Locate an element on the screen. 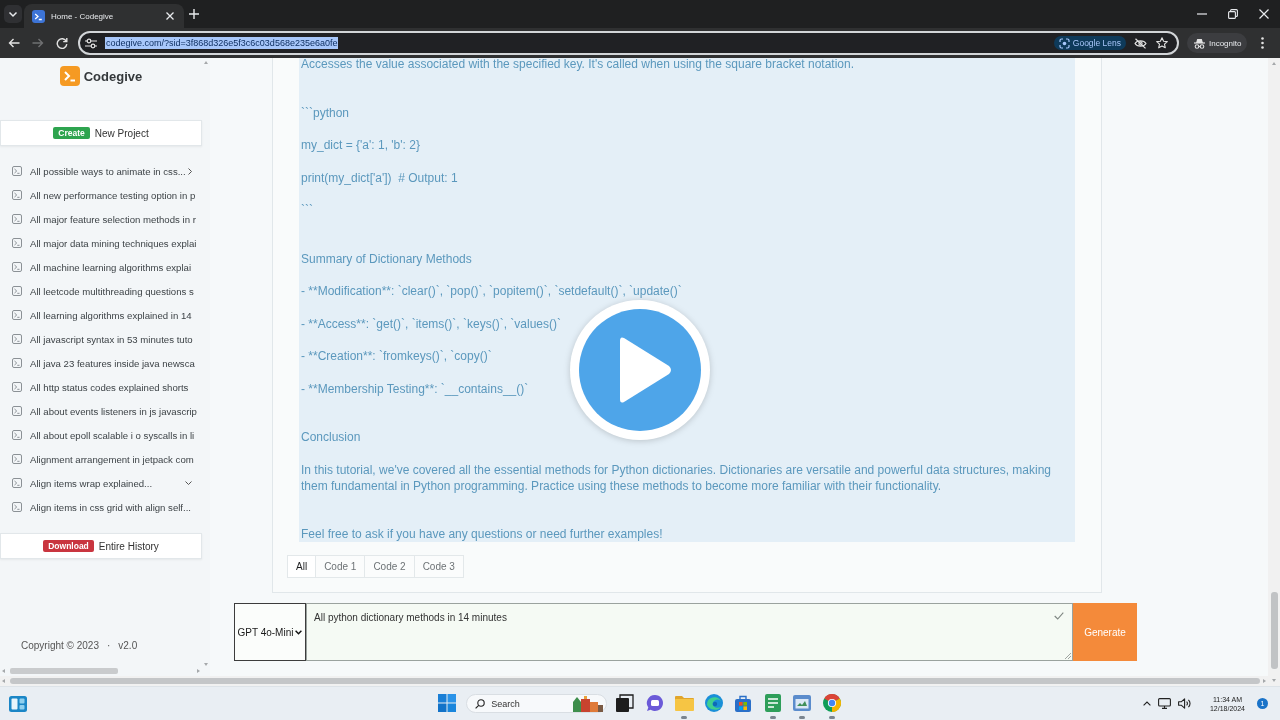 The image size is (1280, 720). vertical-scrollbar is located at coordinates (1274, 372).